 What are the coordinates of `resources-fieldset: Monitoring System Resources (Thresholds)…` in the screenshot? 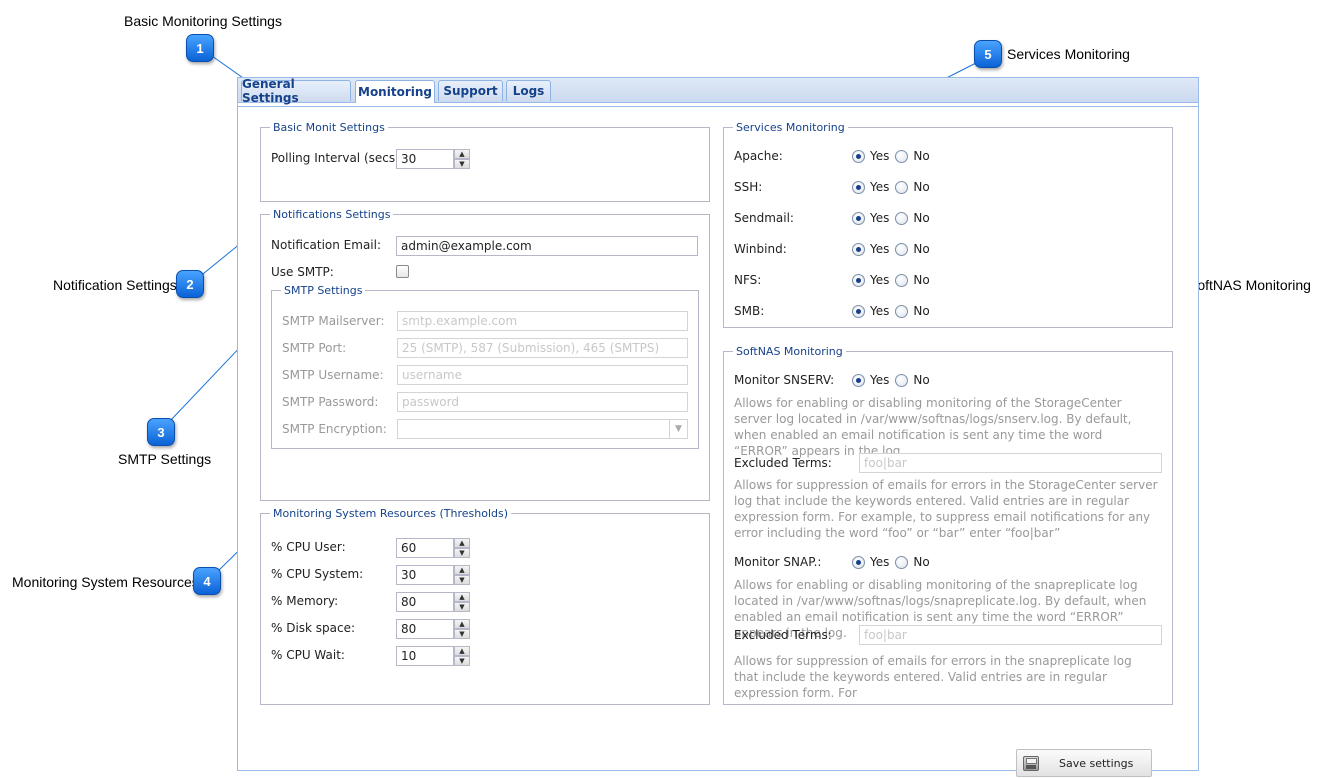 It's located at (485, 606).